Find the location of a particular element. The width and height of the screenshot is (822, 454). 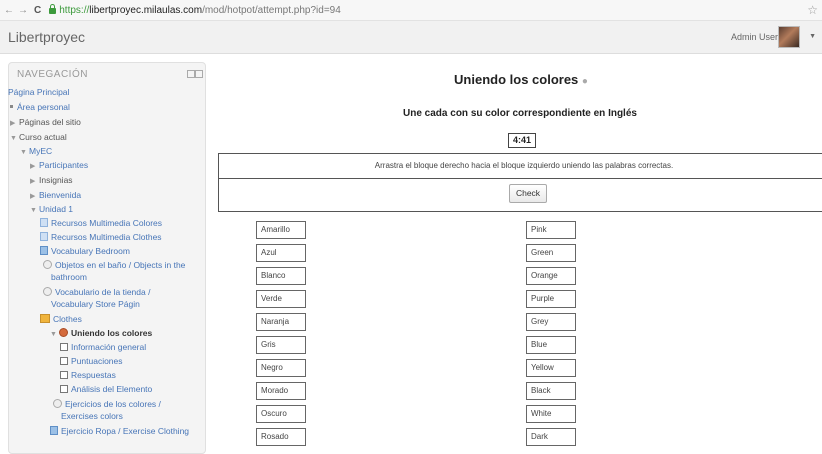

nav-item-label: Páginas del sitio is located at coordinates (50, 122).